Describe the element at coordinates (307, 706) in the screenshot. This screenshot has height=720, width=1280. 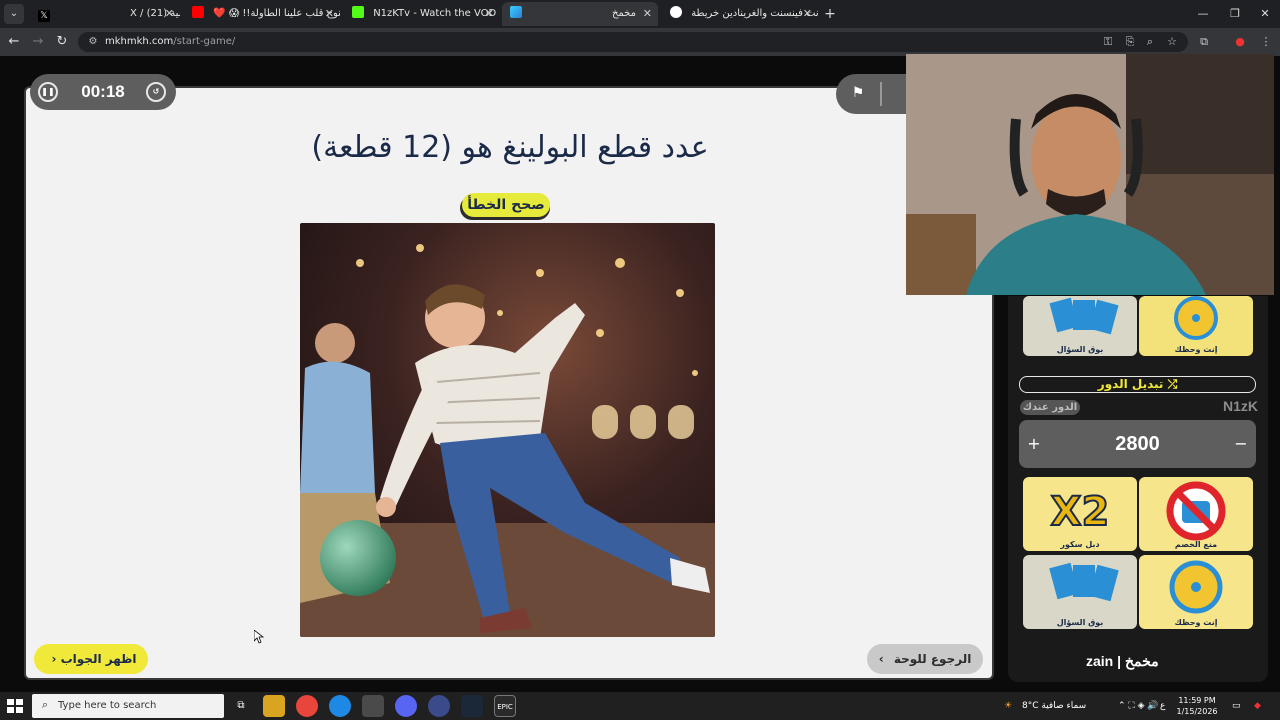
I see `chrome-icon` at that location.